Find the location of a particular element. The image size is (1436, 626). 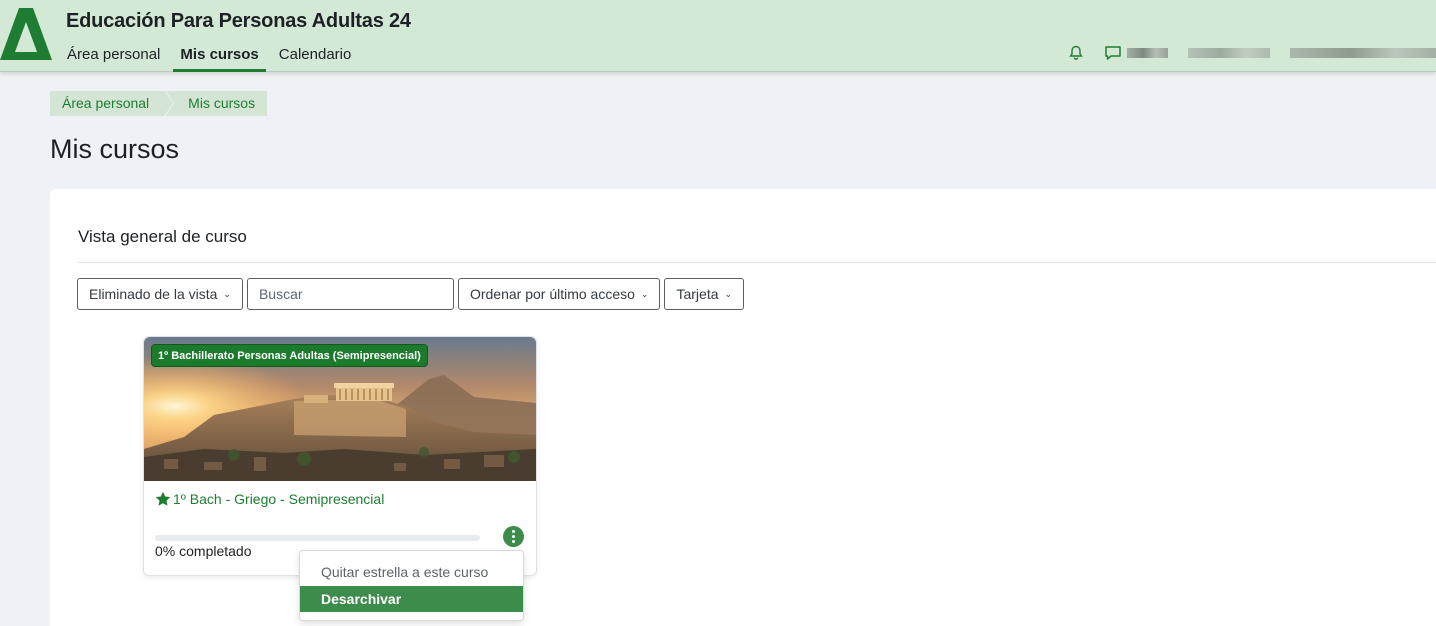

bell-icon is located at coordinates (1076, 53).